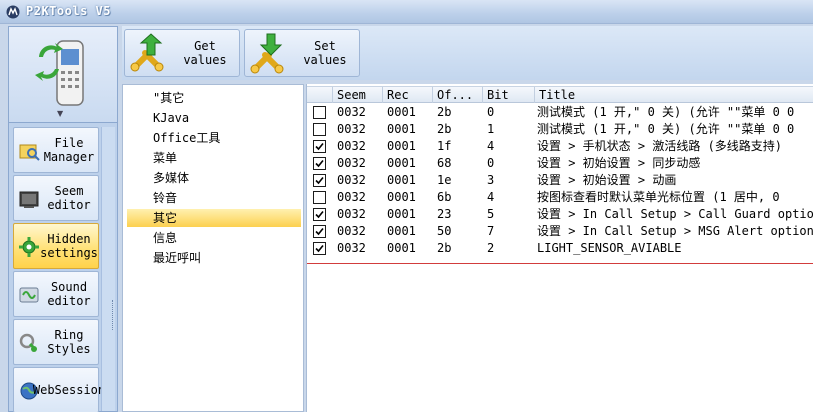  What do you see at coordinates (182, 53) in the screenshot?
I see `get-values-button: Get values` at bounding box center [182, 53].